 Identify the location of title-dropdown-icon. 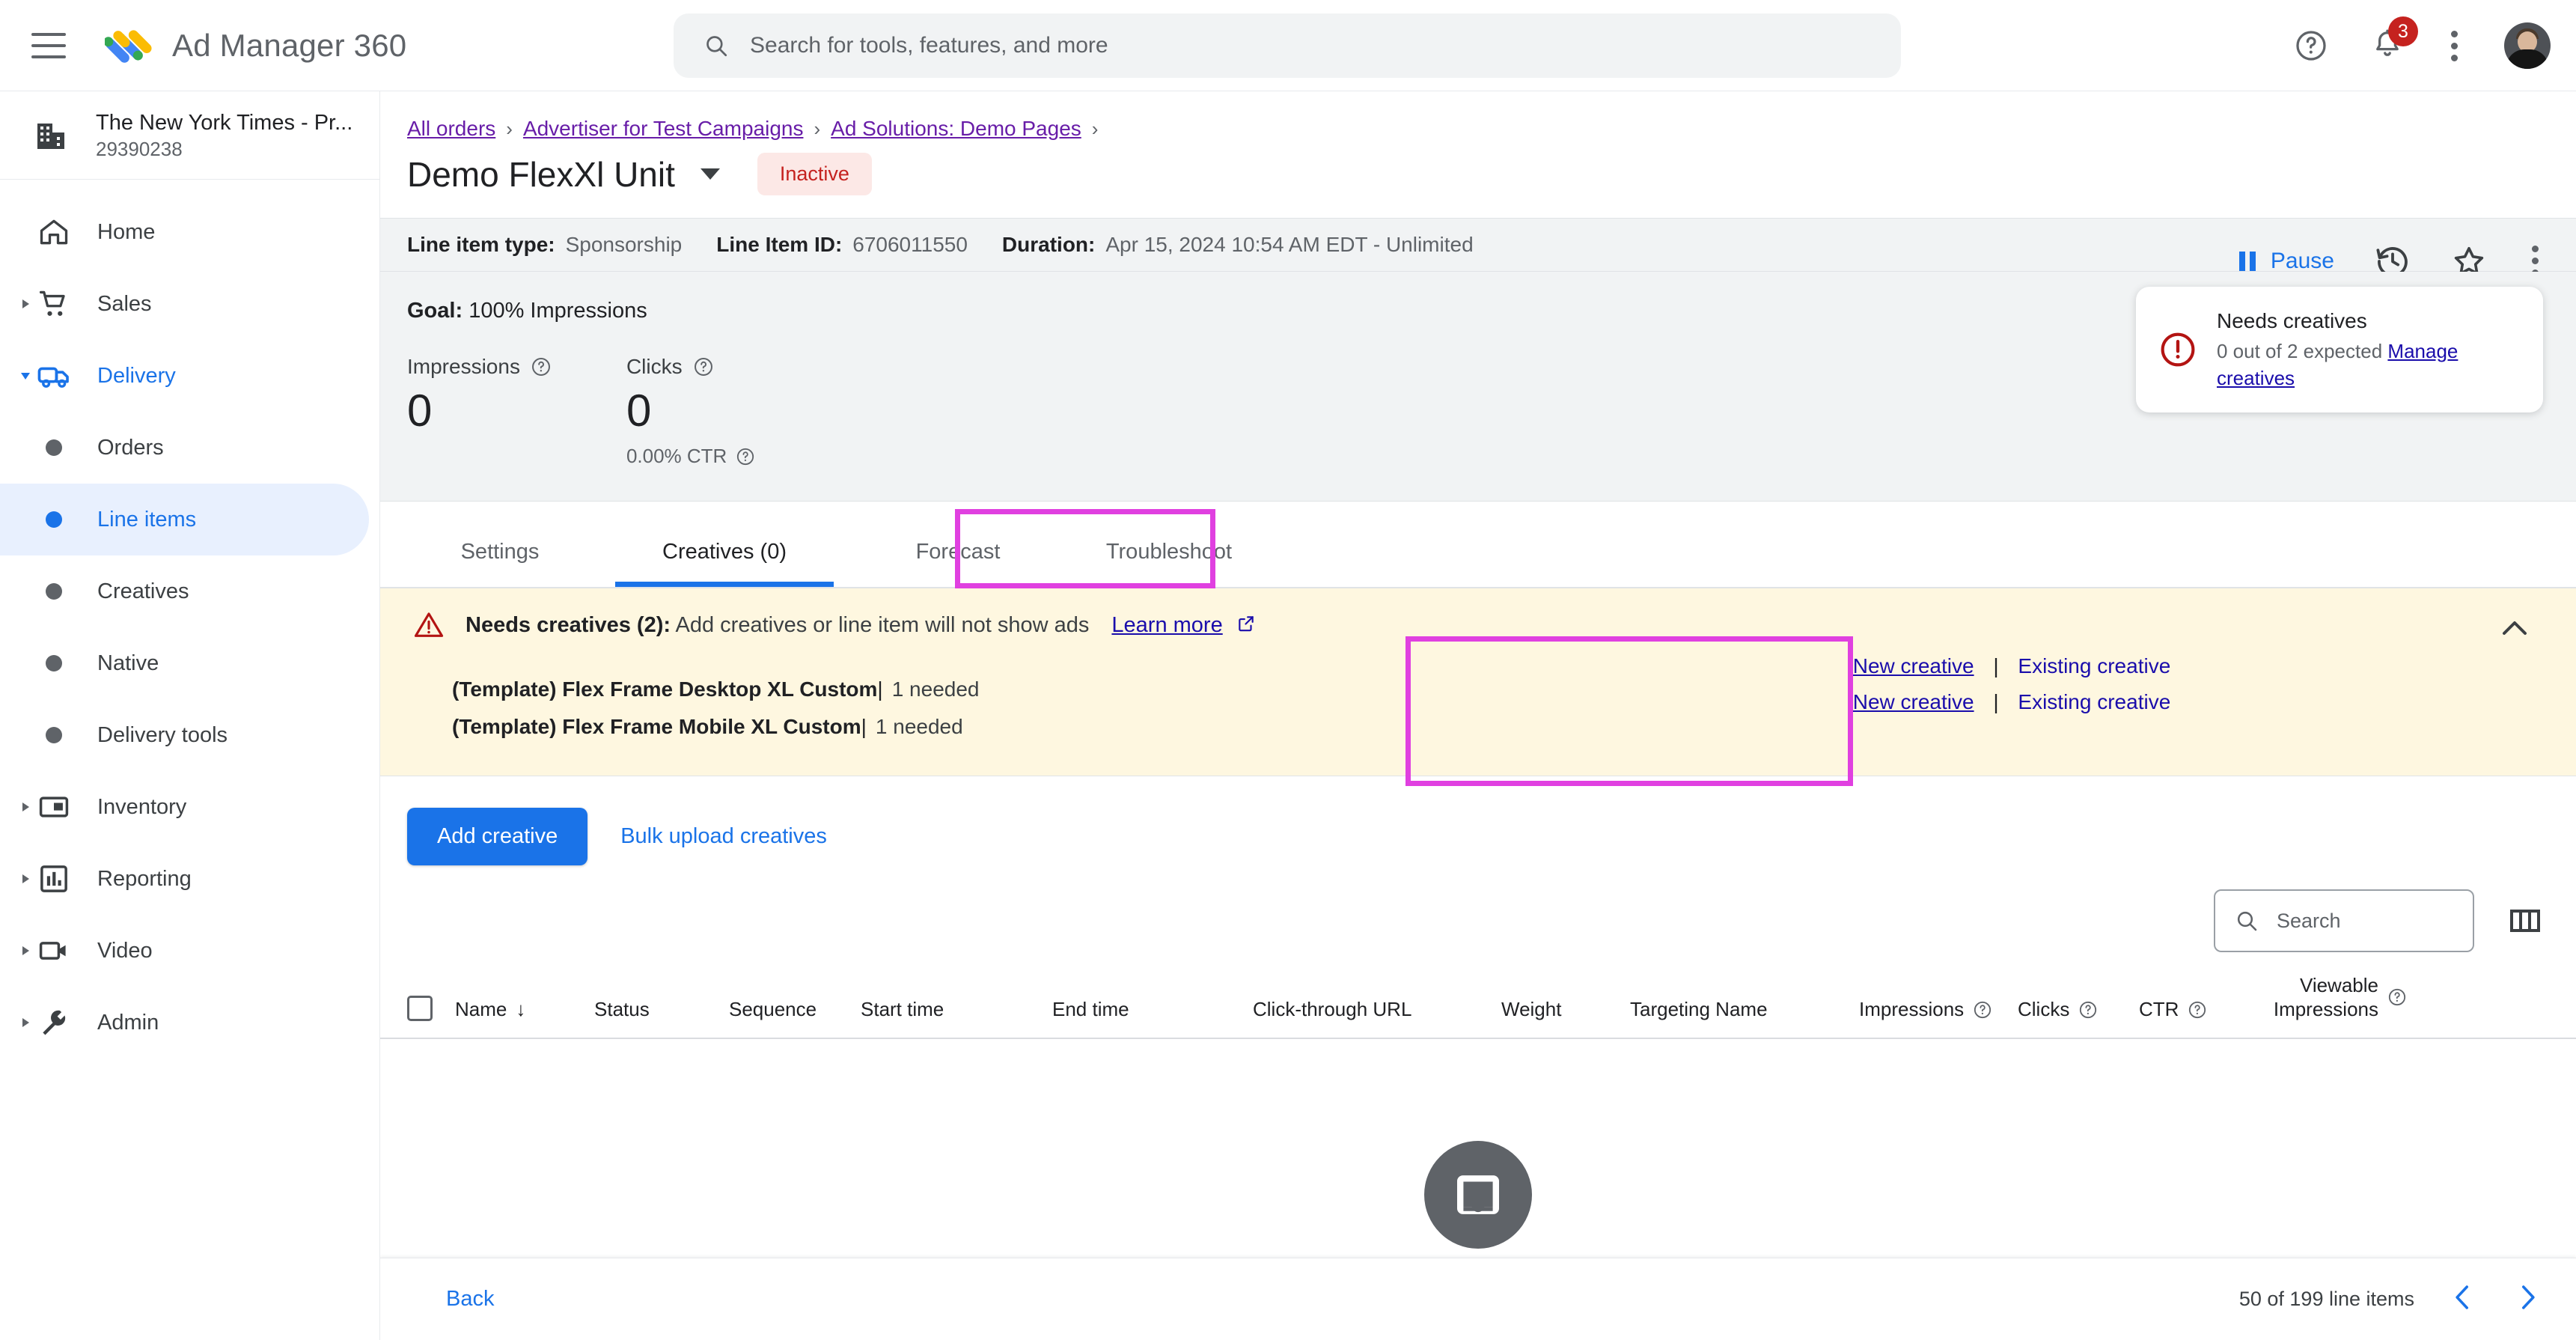
(710, 174).